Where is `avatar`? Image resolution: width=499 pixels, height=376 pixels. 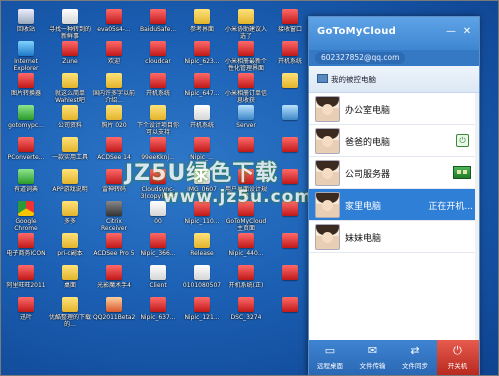
avatar is located at coordinates (327, 205).